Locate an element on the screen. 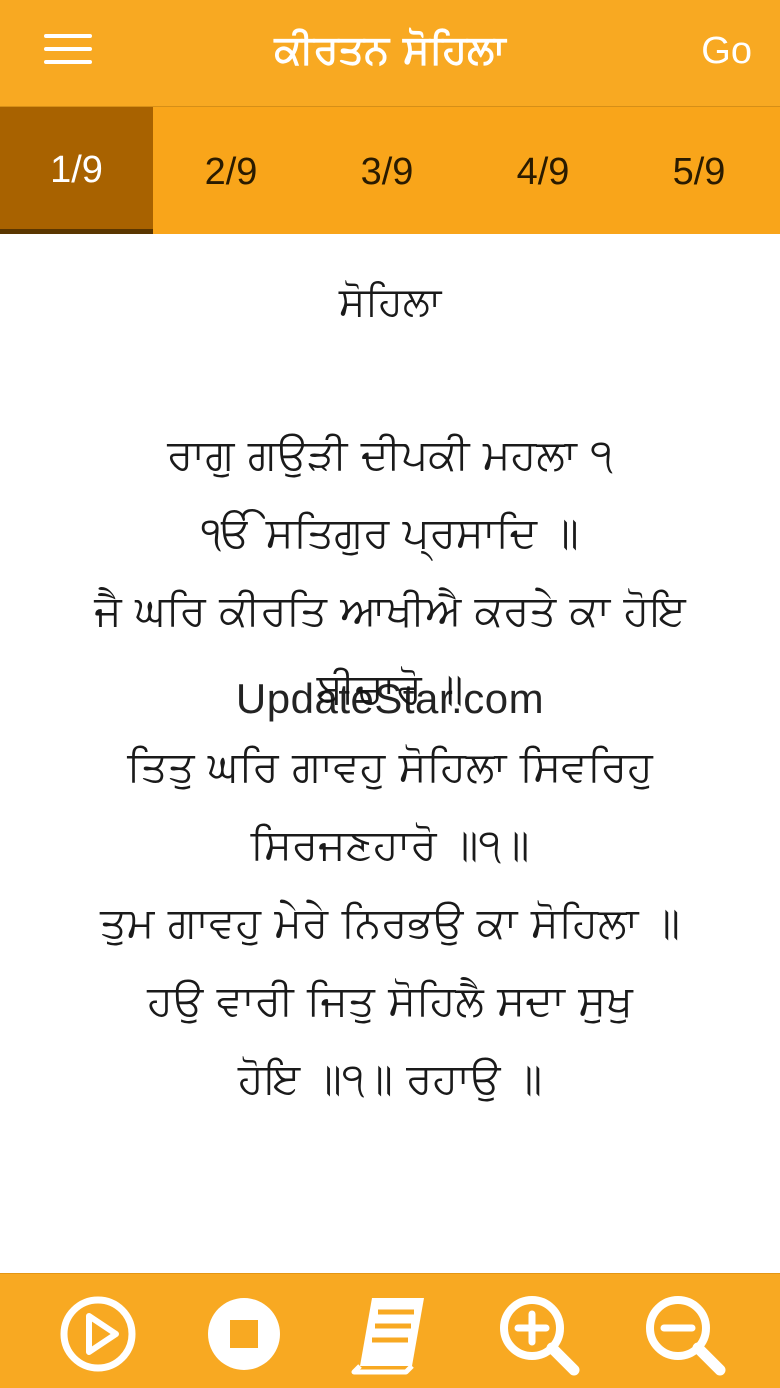 Image resolution: width=780 pixels, height=1388 pixels. verse-line: ਜੈ ਘਰਿ ਕੀਰਤਿ ਆਖੀਐ ਕਰਤੇ ਕਾ ਹੋਇ is located at coordinates (390, 610).